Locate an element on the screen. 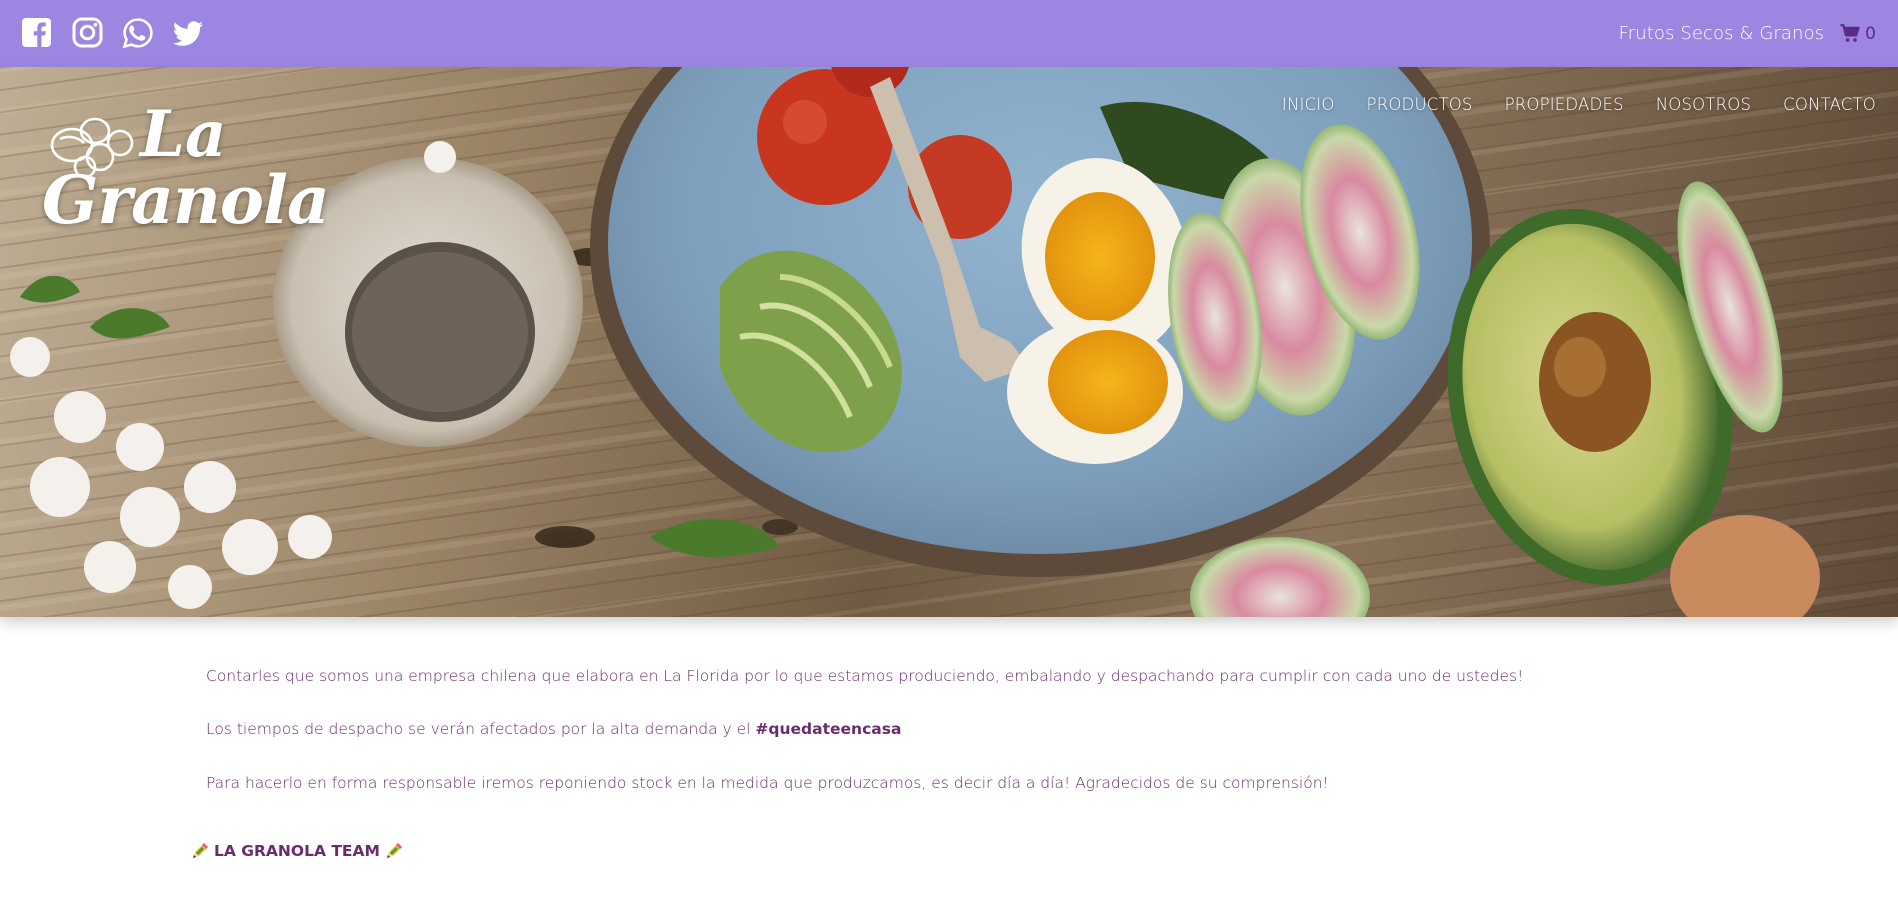 This screenshot has height=899, width=1898. team-name: LA GRANOLA TEAM is located at coordinates (297, 851).